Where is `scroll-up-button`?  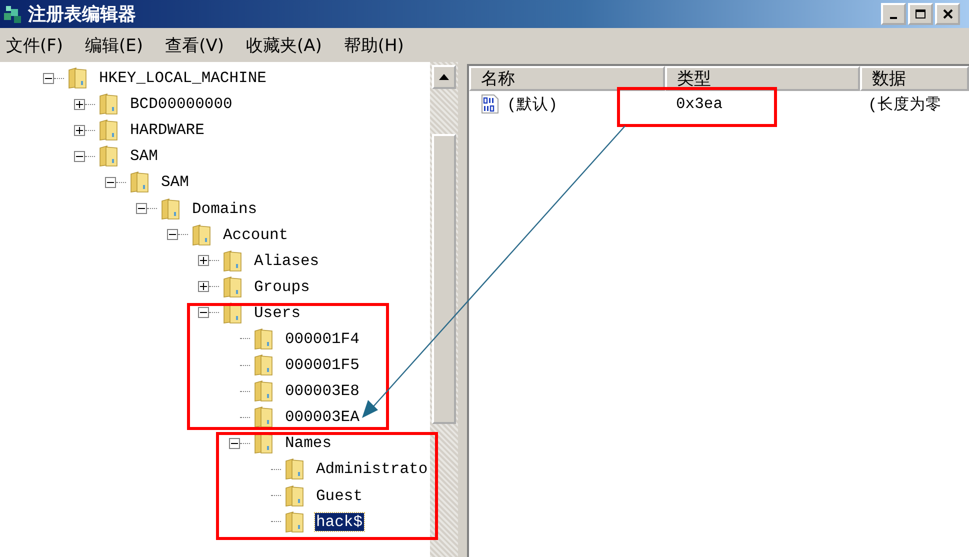 scroll-up-button is located at coordinates (444, 77).